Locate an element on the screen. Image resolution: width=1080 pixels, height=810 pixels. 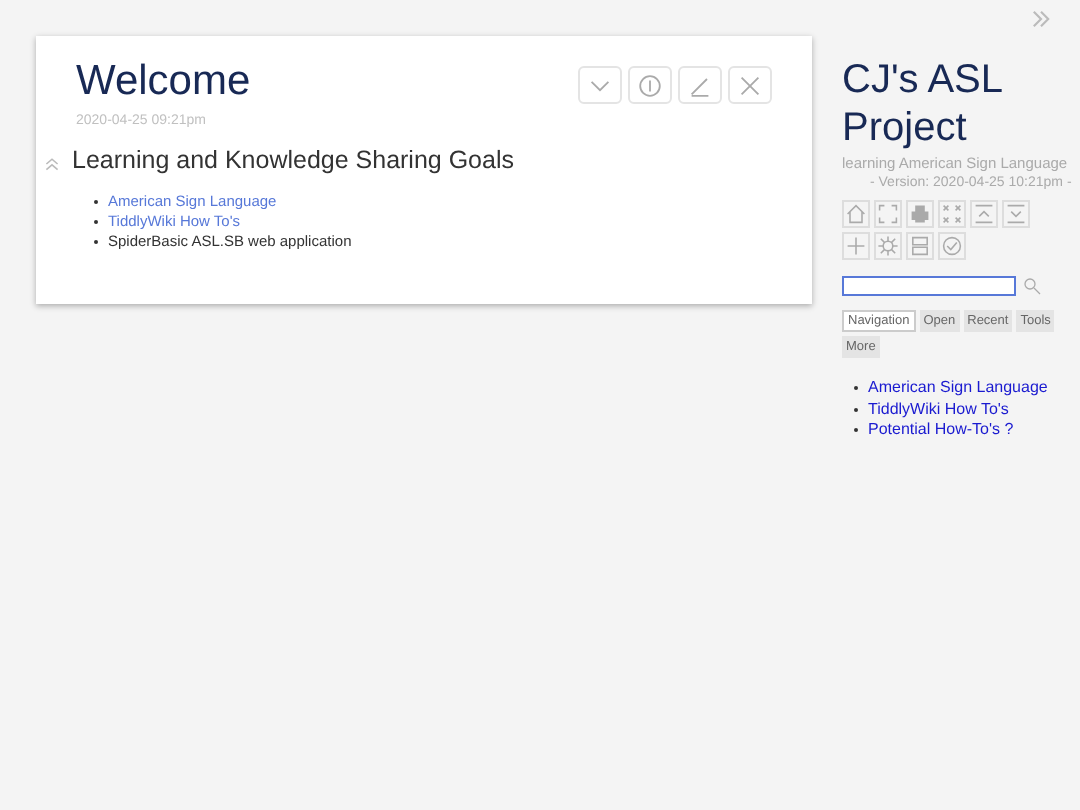
search-icon is located at coordinates (1032, 286).